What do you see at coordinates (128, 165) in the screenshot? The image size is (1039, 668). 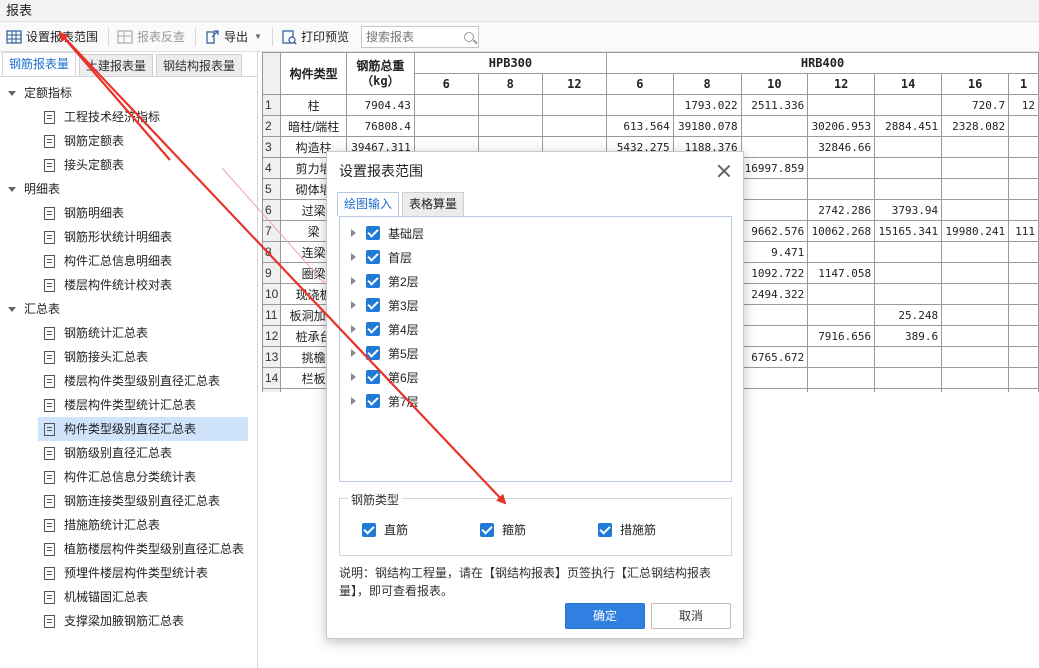 I see `tree-item: 接头定额表` at bounding box center [128, 165].